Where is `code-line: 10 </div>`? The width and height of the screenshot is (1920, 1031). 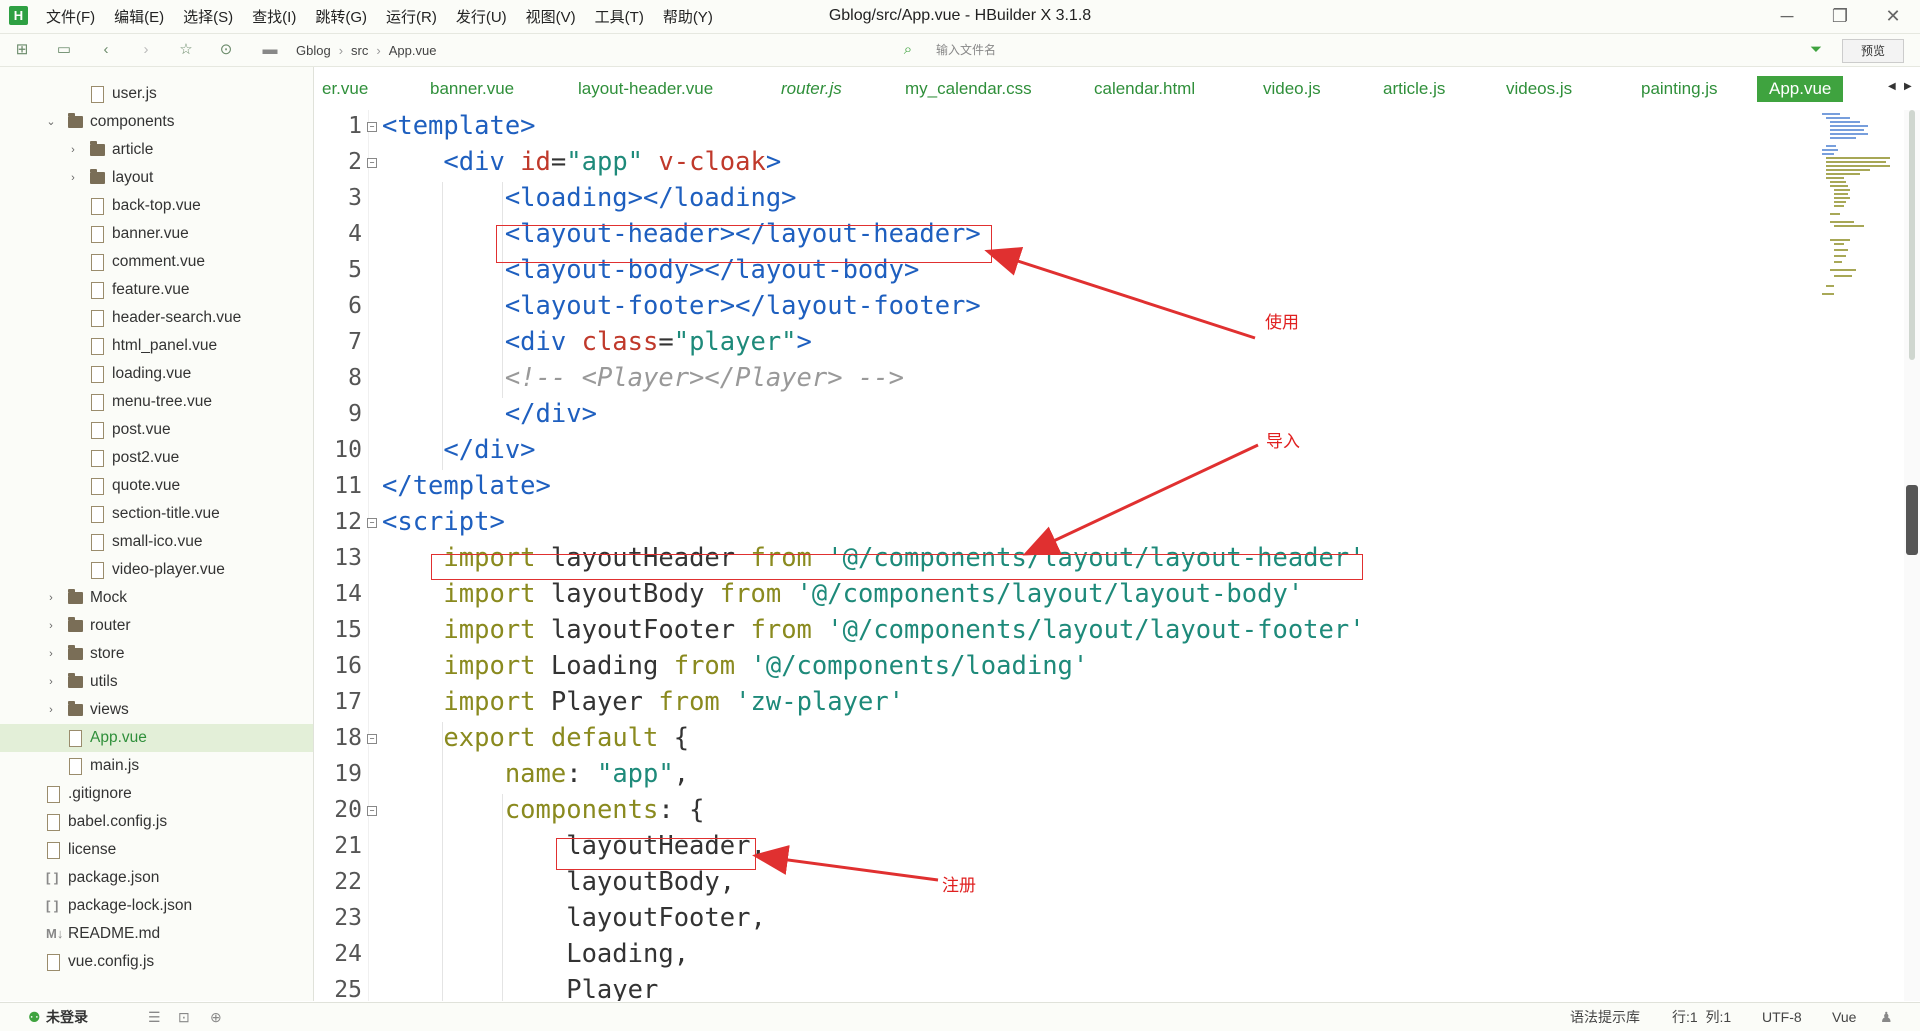 code-line: 10 </div> is located at coordinates (1064, 450).